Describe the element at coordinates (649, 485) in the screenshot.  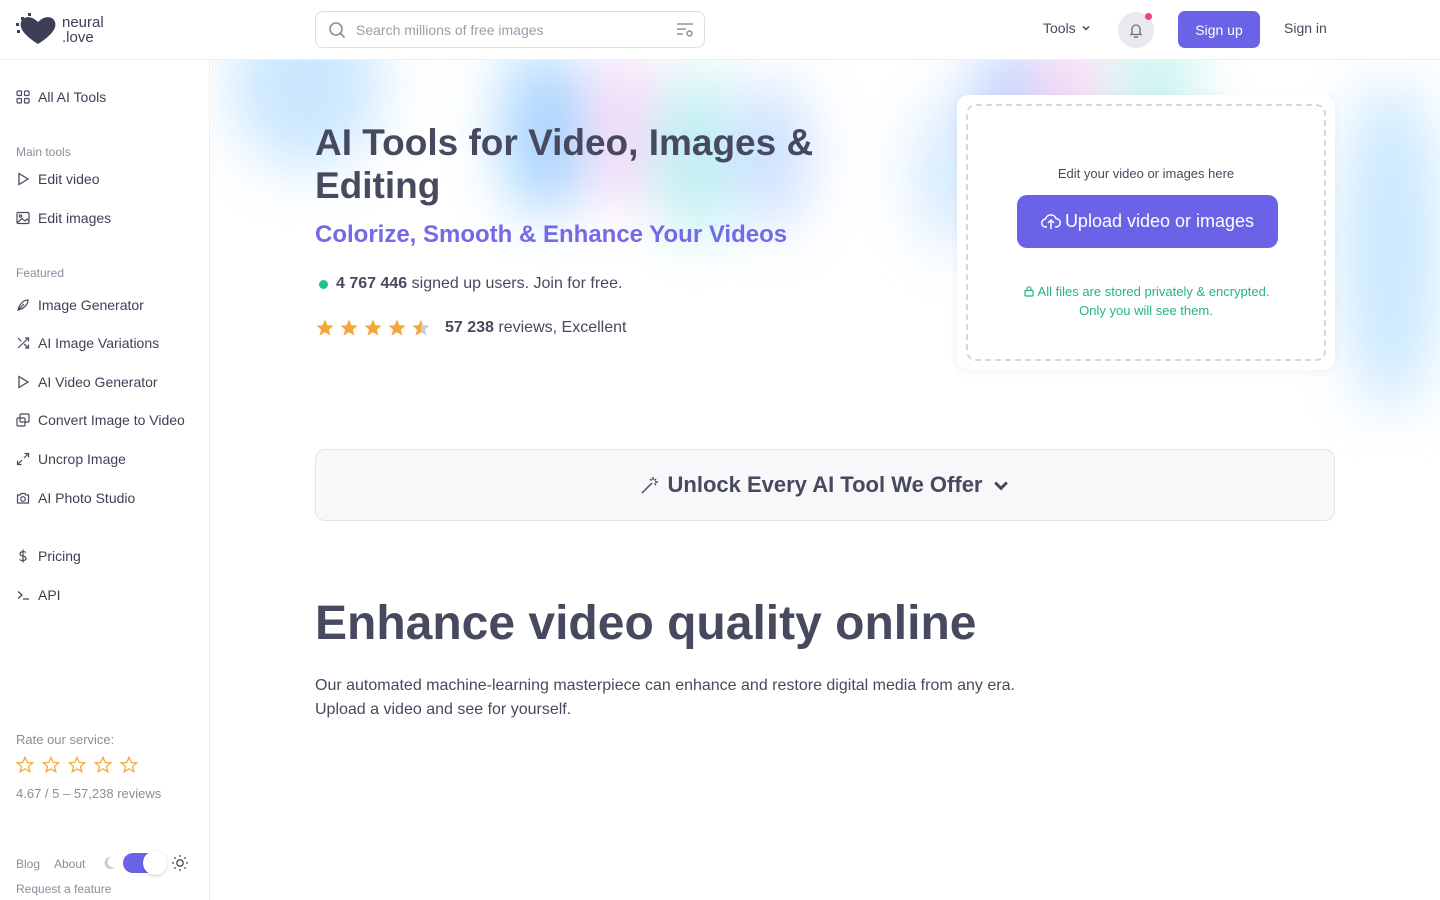
I see `magic-wand-icon` at that location.